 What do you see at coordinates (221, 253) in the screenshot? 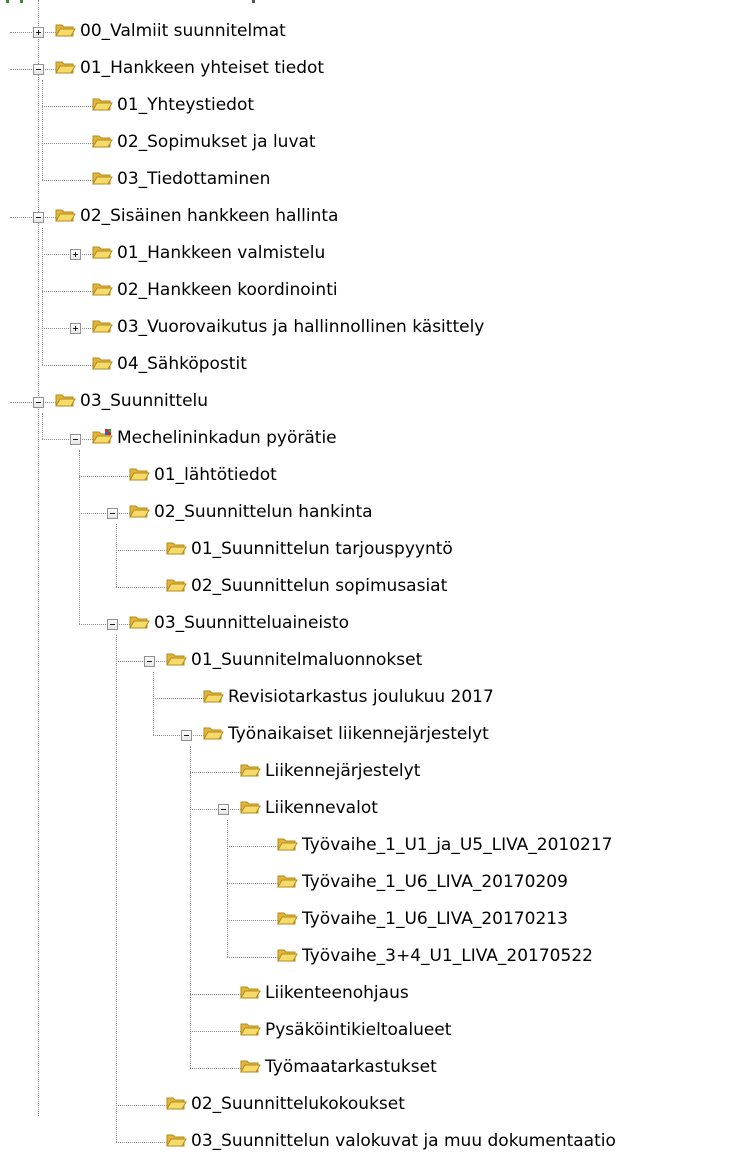
I see `folder-label: 01_Hankkeen valmistelu` at bounding box center [221, 253].